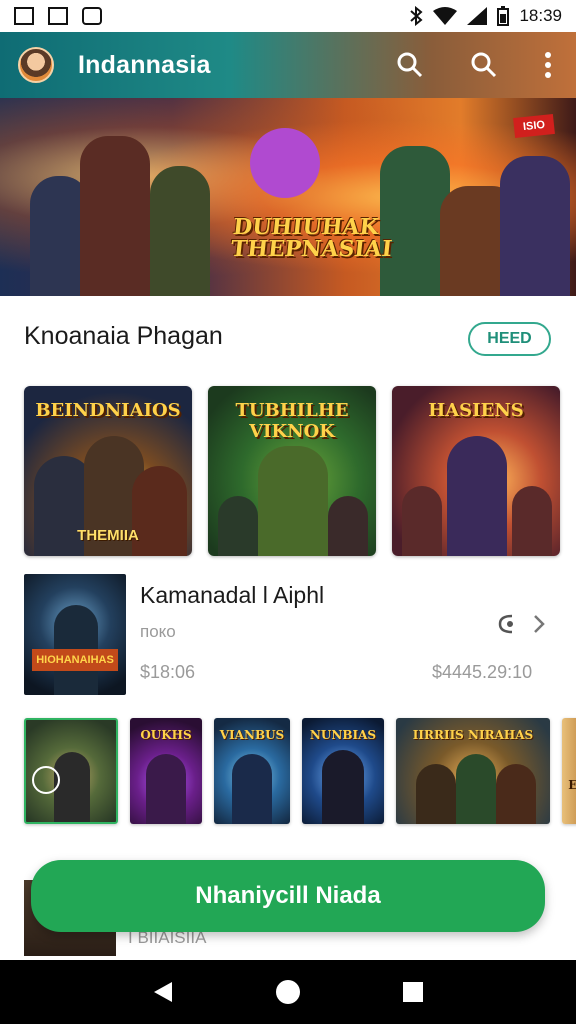  Describe the element at coordinates (288, 65) in the screenshot. I see `app-bar: Indannasia` at that location.